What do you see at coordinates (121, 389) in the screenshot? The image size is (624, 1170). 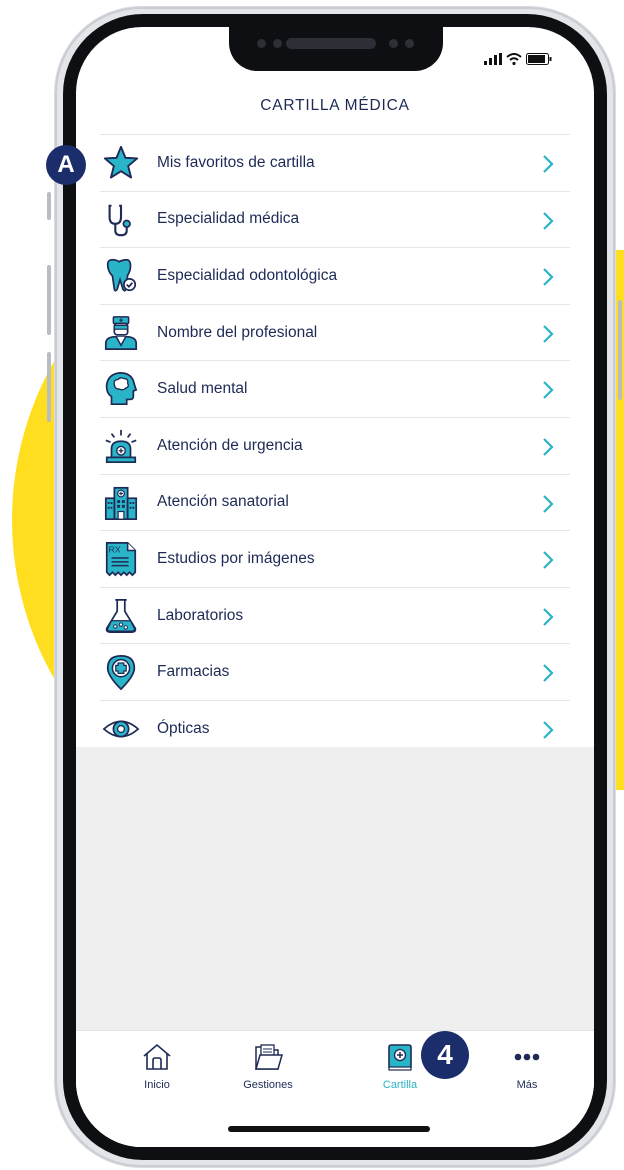 I see `brain-head-icon` at bounding box center [121, 389].